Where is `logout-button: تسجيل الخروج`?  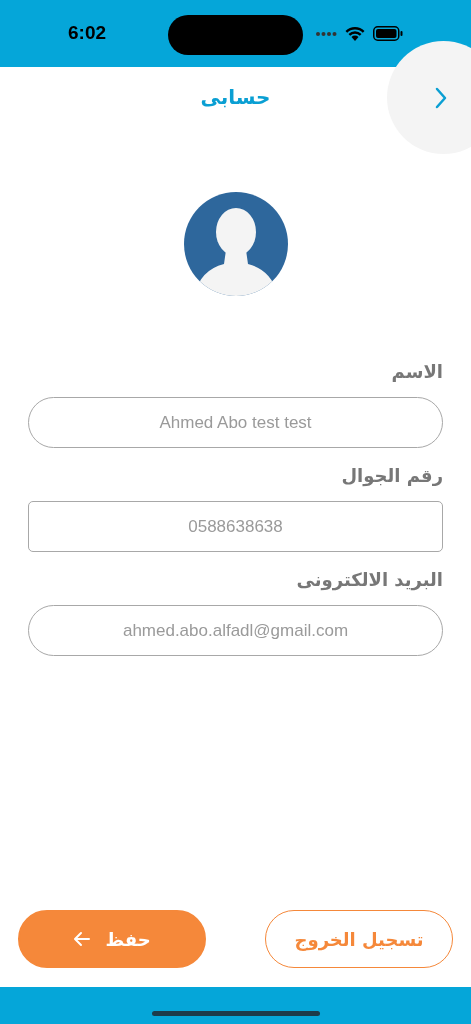
logout-button: تسجيل الخروج is located at coordinates (359, 939).